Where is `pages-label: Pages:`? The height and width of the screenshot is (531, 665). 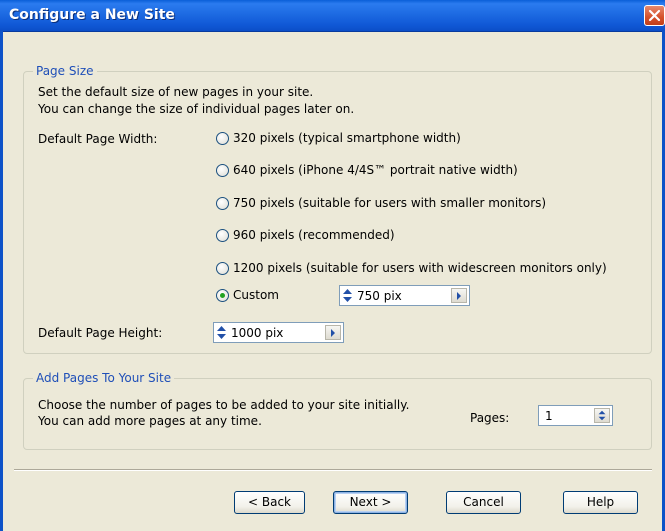
pages-label: Pages: is located at coordinates (490, 418).